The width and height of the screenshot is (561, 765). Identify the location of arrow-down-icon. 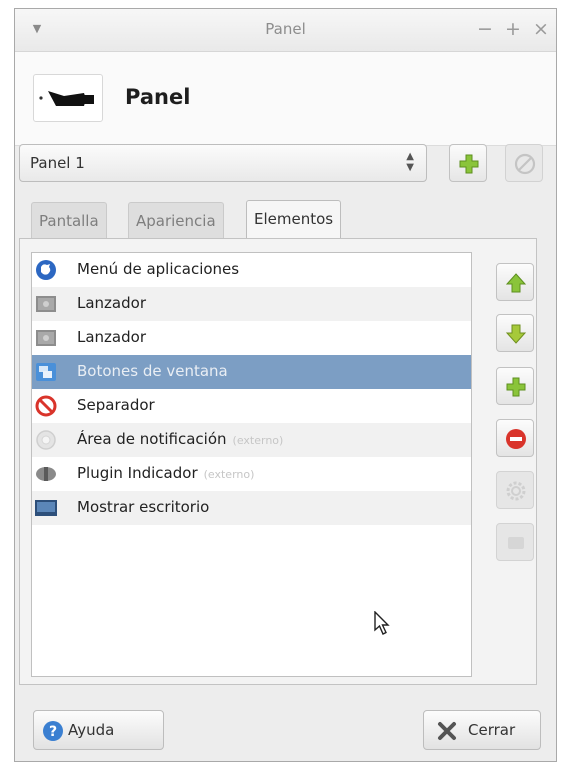
(516, 334).